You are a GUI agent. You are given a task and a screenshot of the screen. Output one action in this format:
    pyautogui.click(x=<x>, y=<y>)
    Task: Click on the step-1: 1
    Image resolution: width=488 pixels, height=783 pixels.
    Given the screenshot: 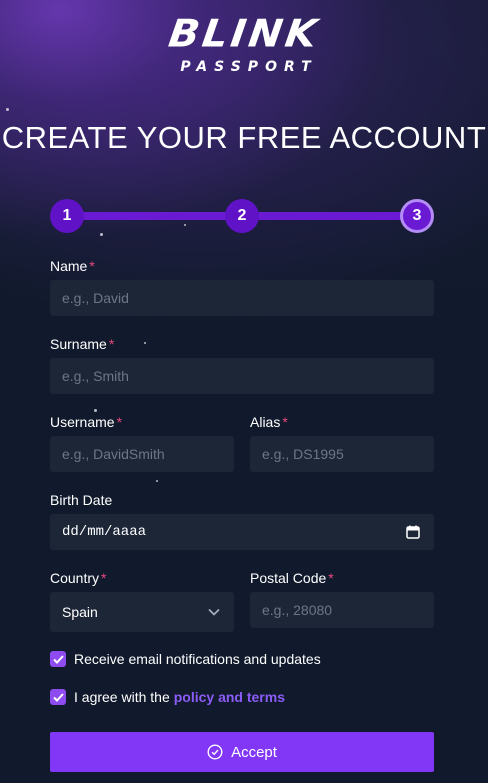 What is the action you would take?
    pyautogui.click(x=67, y=216)
    